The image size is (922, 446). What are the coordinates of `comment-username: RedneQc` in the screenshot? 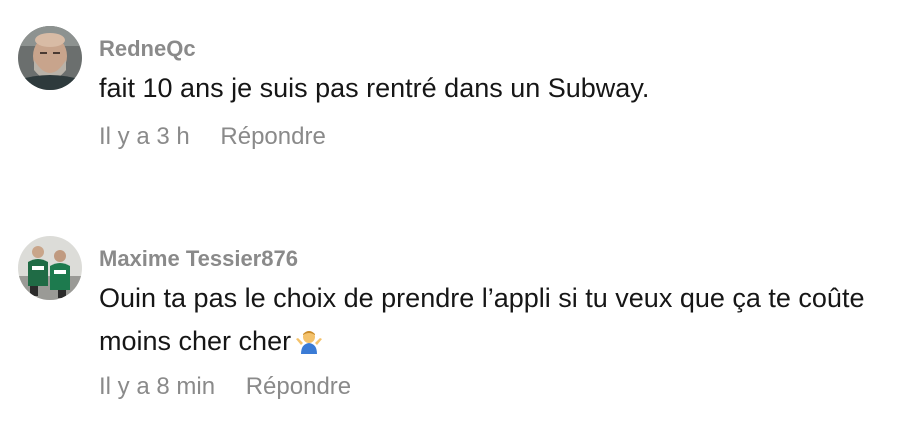 It's located at (147, 49).